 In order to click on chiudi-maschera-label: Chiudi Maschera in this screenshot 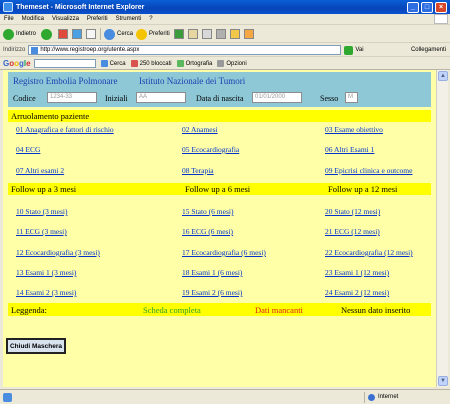, I will do `click(35, 346)`.